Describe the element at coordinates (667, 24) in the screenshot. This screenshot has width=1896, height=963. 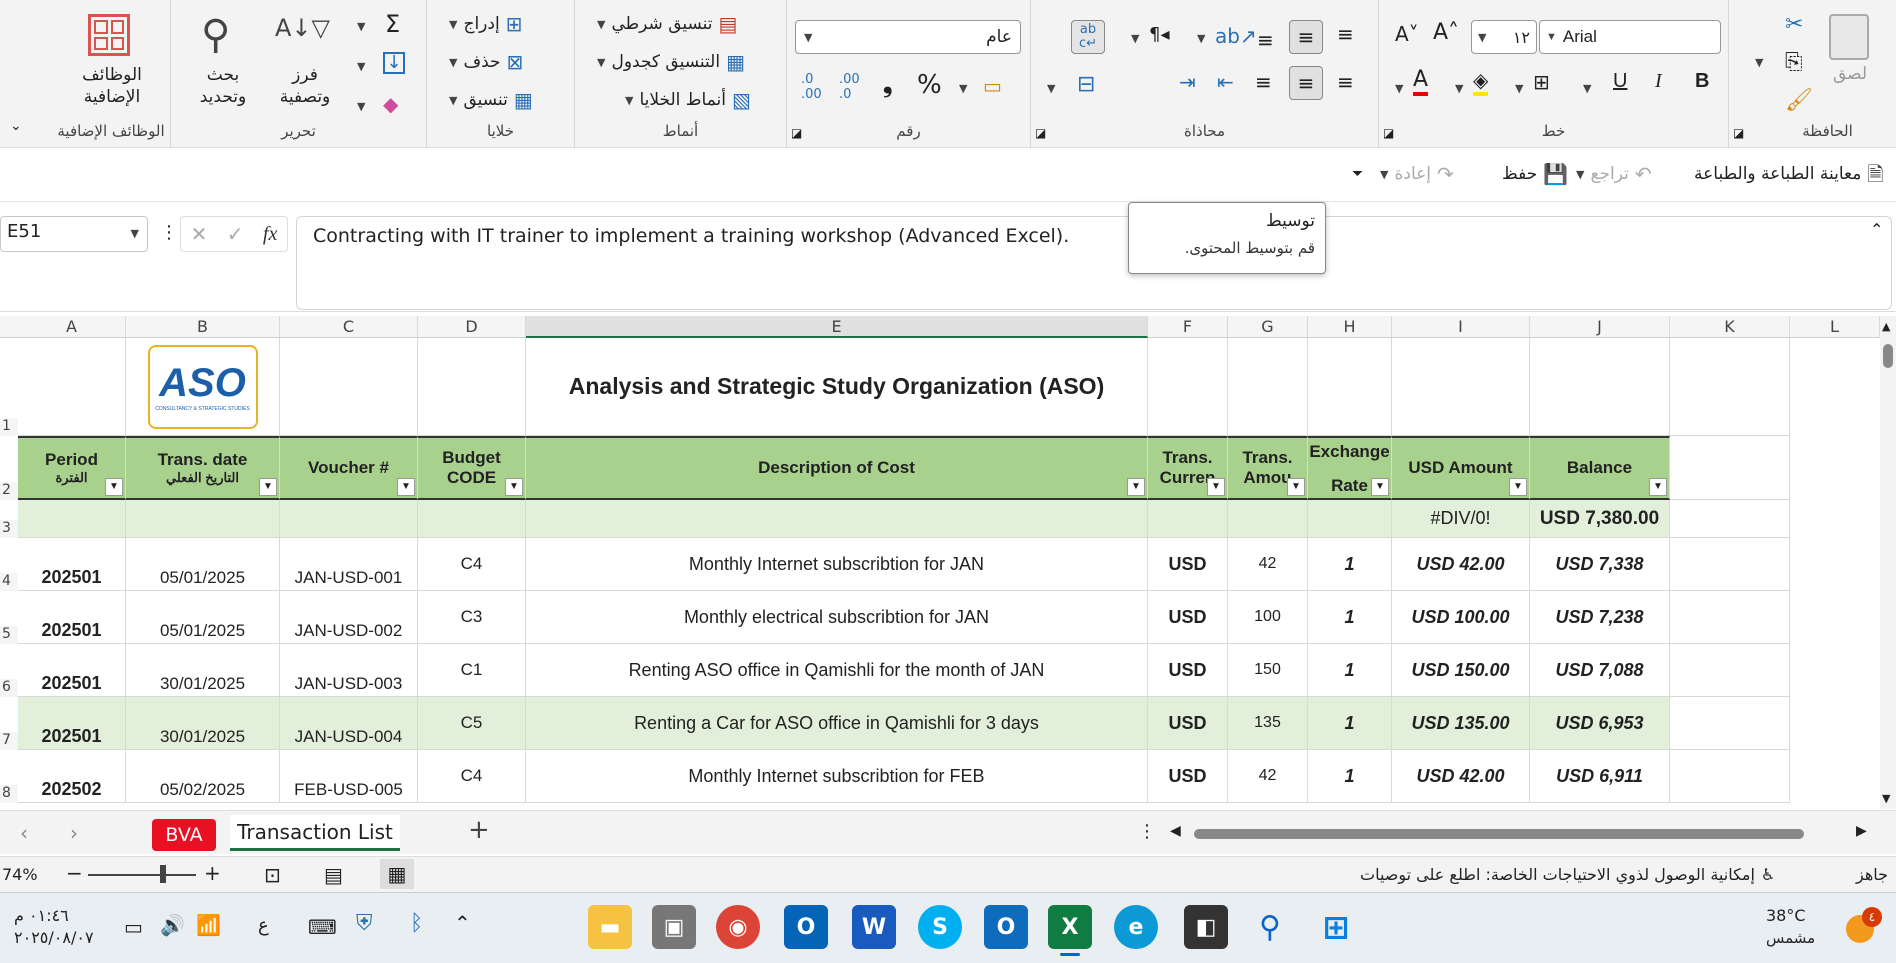
I see `conditional-format-button: ▼ تنسيق شرطي ▤` at that location.